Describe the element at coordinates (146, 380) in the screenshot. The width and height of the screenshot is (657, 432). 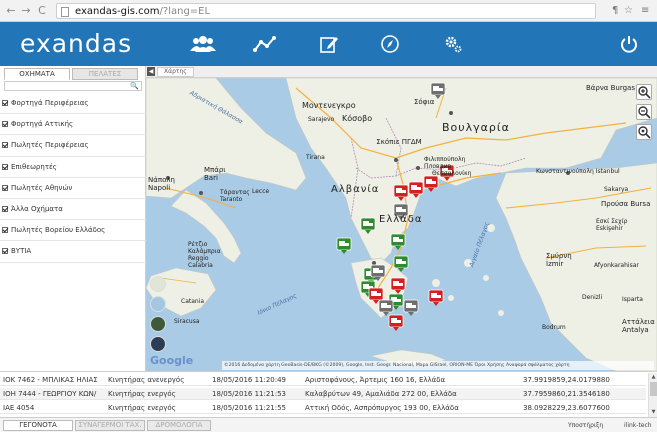
I see `cell-status: Κινητήρας ανενεργός` at that location.